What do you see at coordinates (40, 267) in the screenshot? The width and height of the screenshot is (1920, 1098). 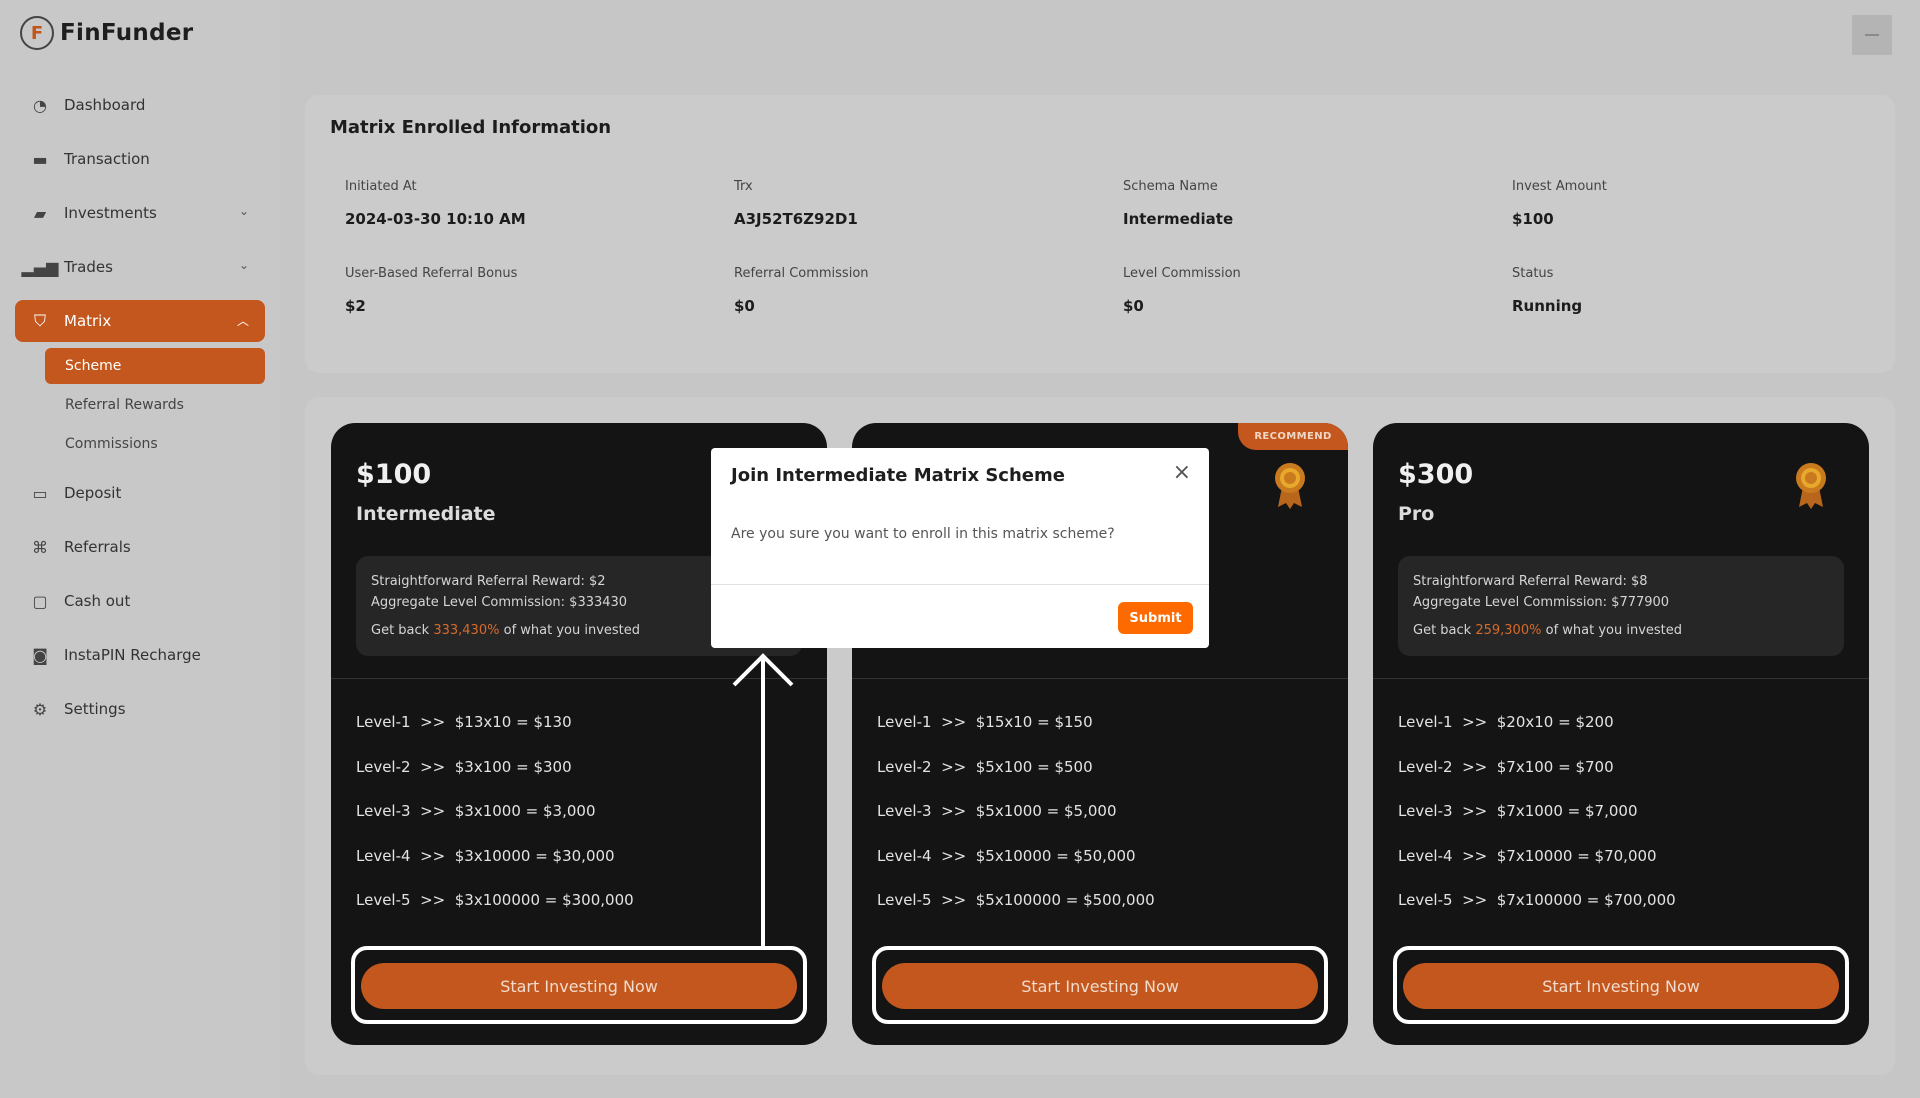 I see `bar-chart-icon: ▂▄▆` at bounding box center [40, 267].